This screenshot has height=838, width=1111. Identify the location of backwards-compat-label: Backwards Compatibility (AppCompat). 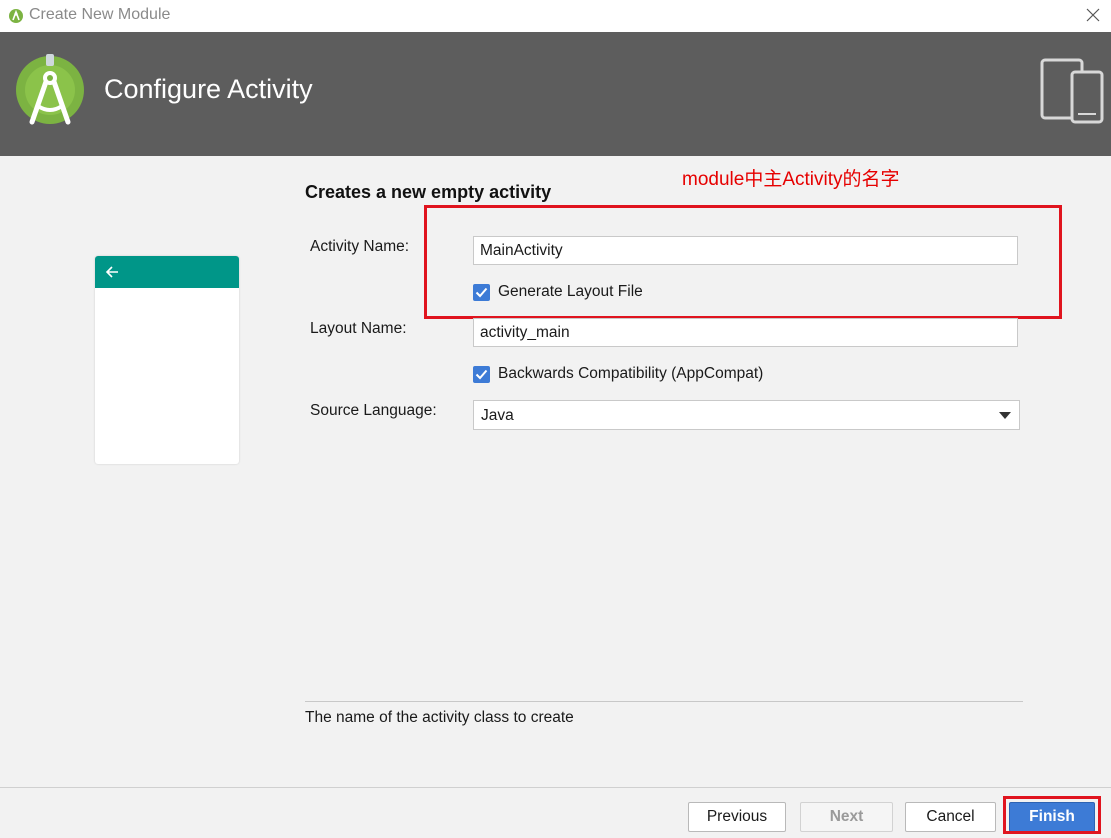
(631, 373).